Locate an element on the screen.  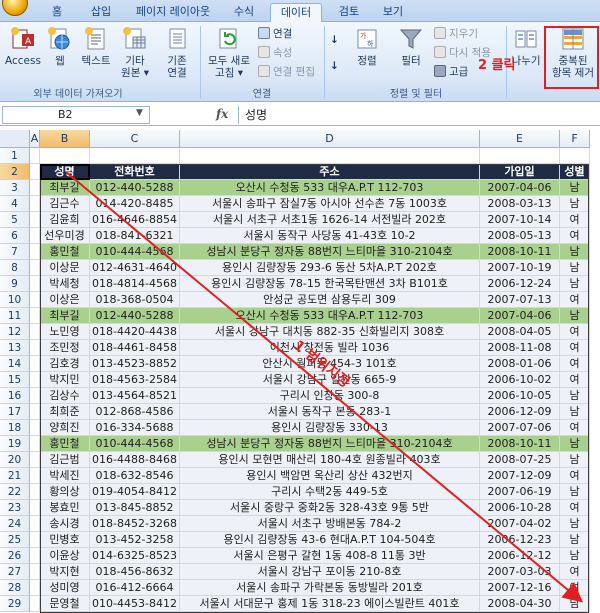
cell: 박지민 is located at coordinates (65, 380).